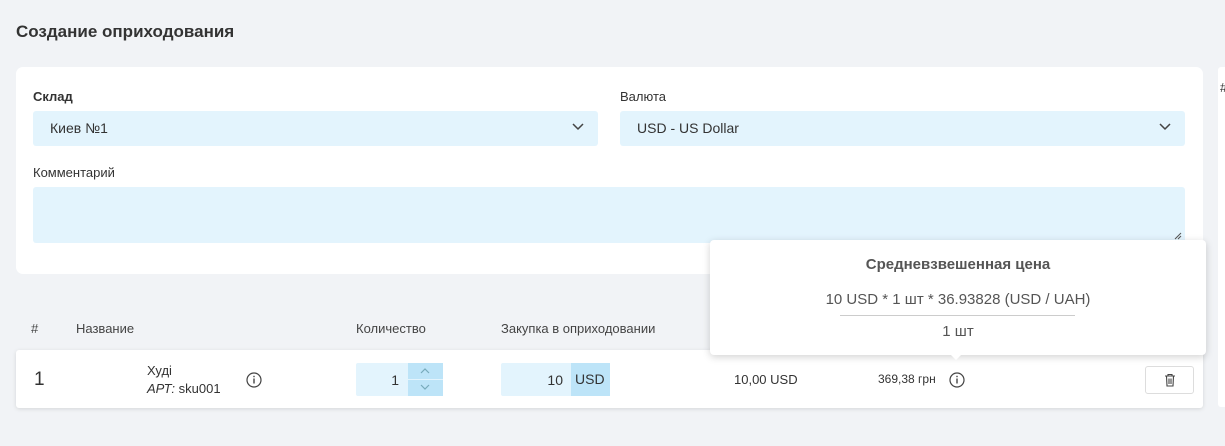 This screenshot has width=1225, height=446. I want to click on fraction-line, so click(957, 315).